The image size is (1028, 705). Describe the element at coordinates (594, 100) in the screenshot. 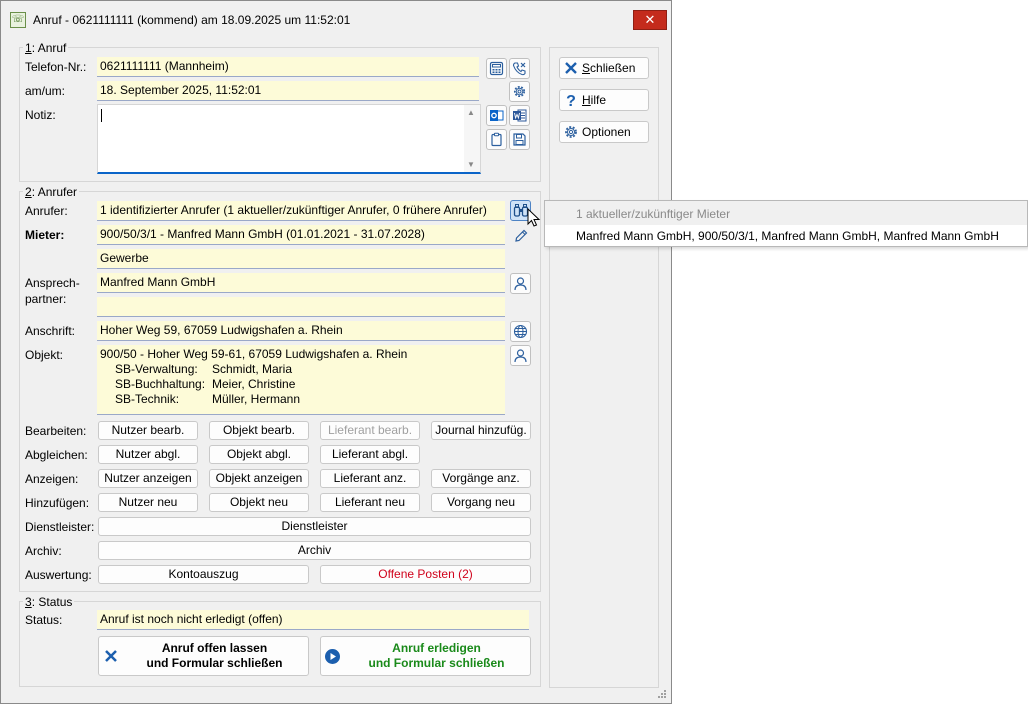

I see `hilfe-label: Hilfe` at that location.